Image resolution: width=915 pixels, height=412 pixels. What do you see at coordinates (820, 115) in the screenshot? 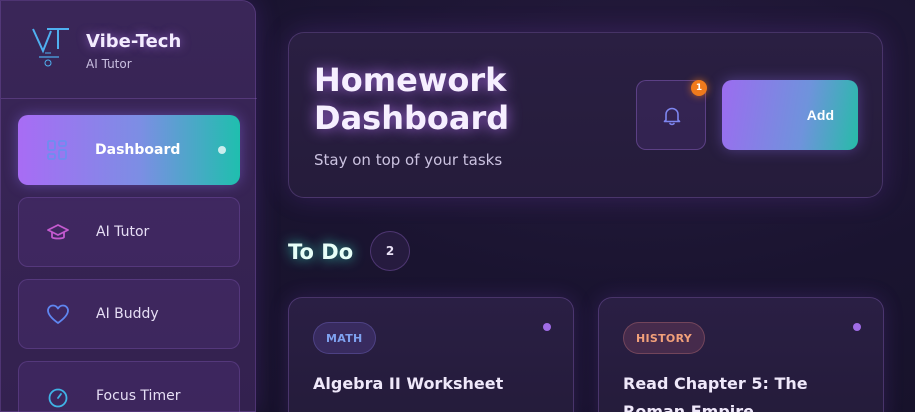
I see `add-button-label: Add` at bounding box center [820, 115].